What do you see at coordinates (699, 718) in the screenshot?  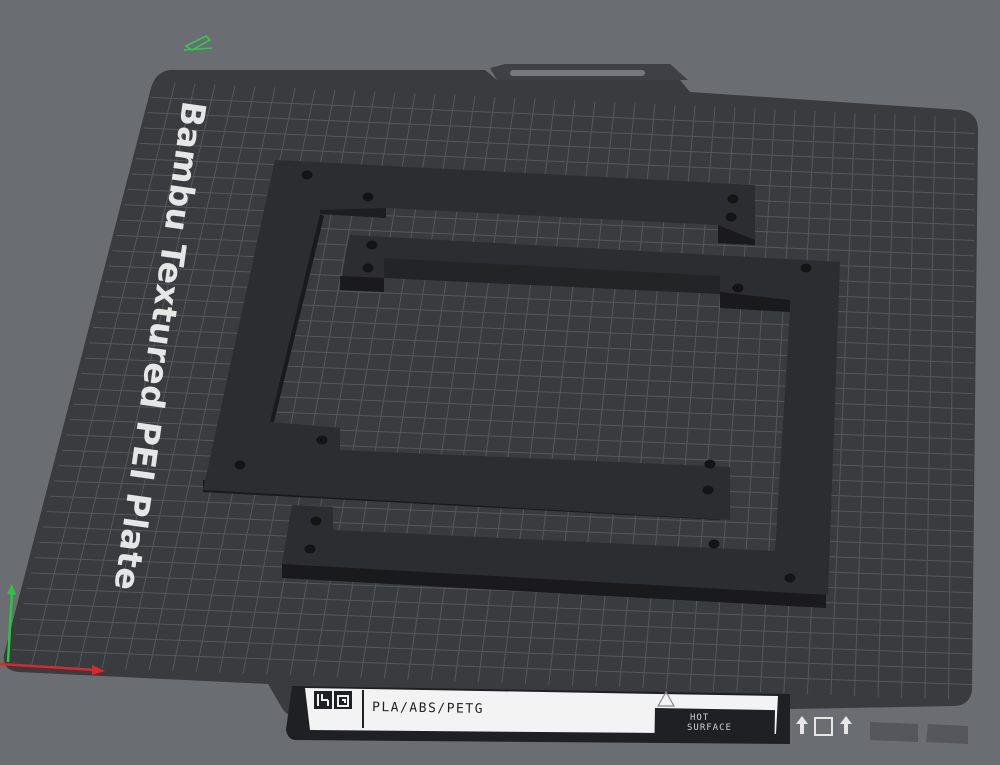 I see `hot-surface-line1: HOT` at bounding box center [699, 718].